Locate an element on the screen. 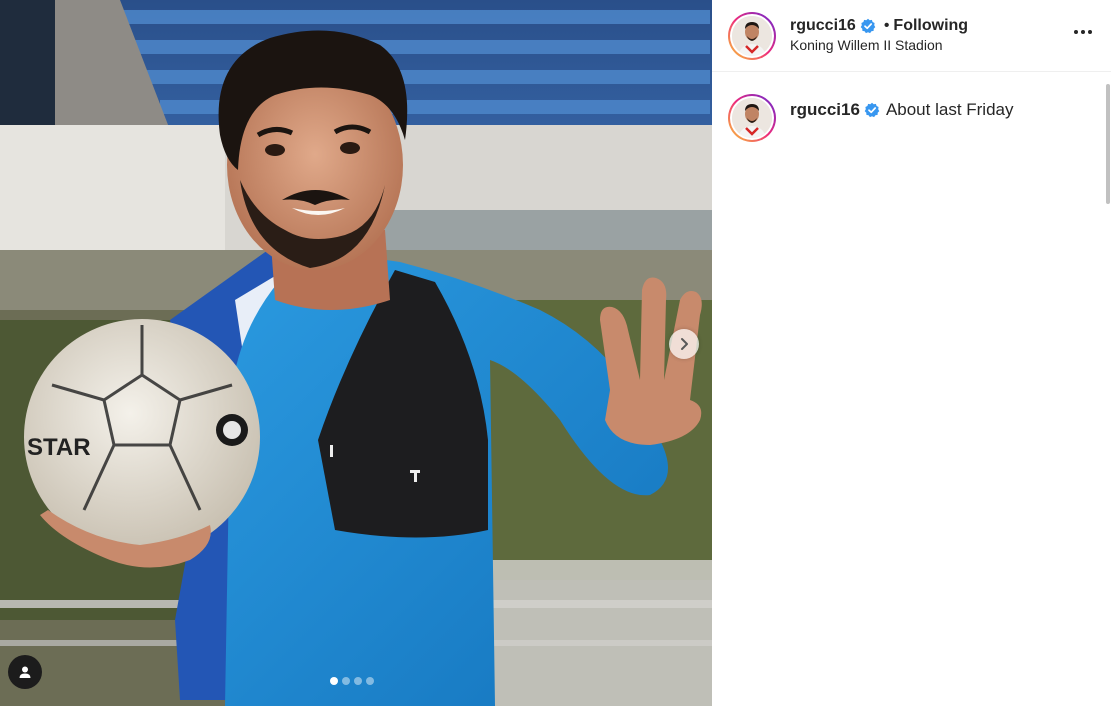 The image size is (1111, 706). following-button: Following is located at coordinates (930, 26).